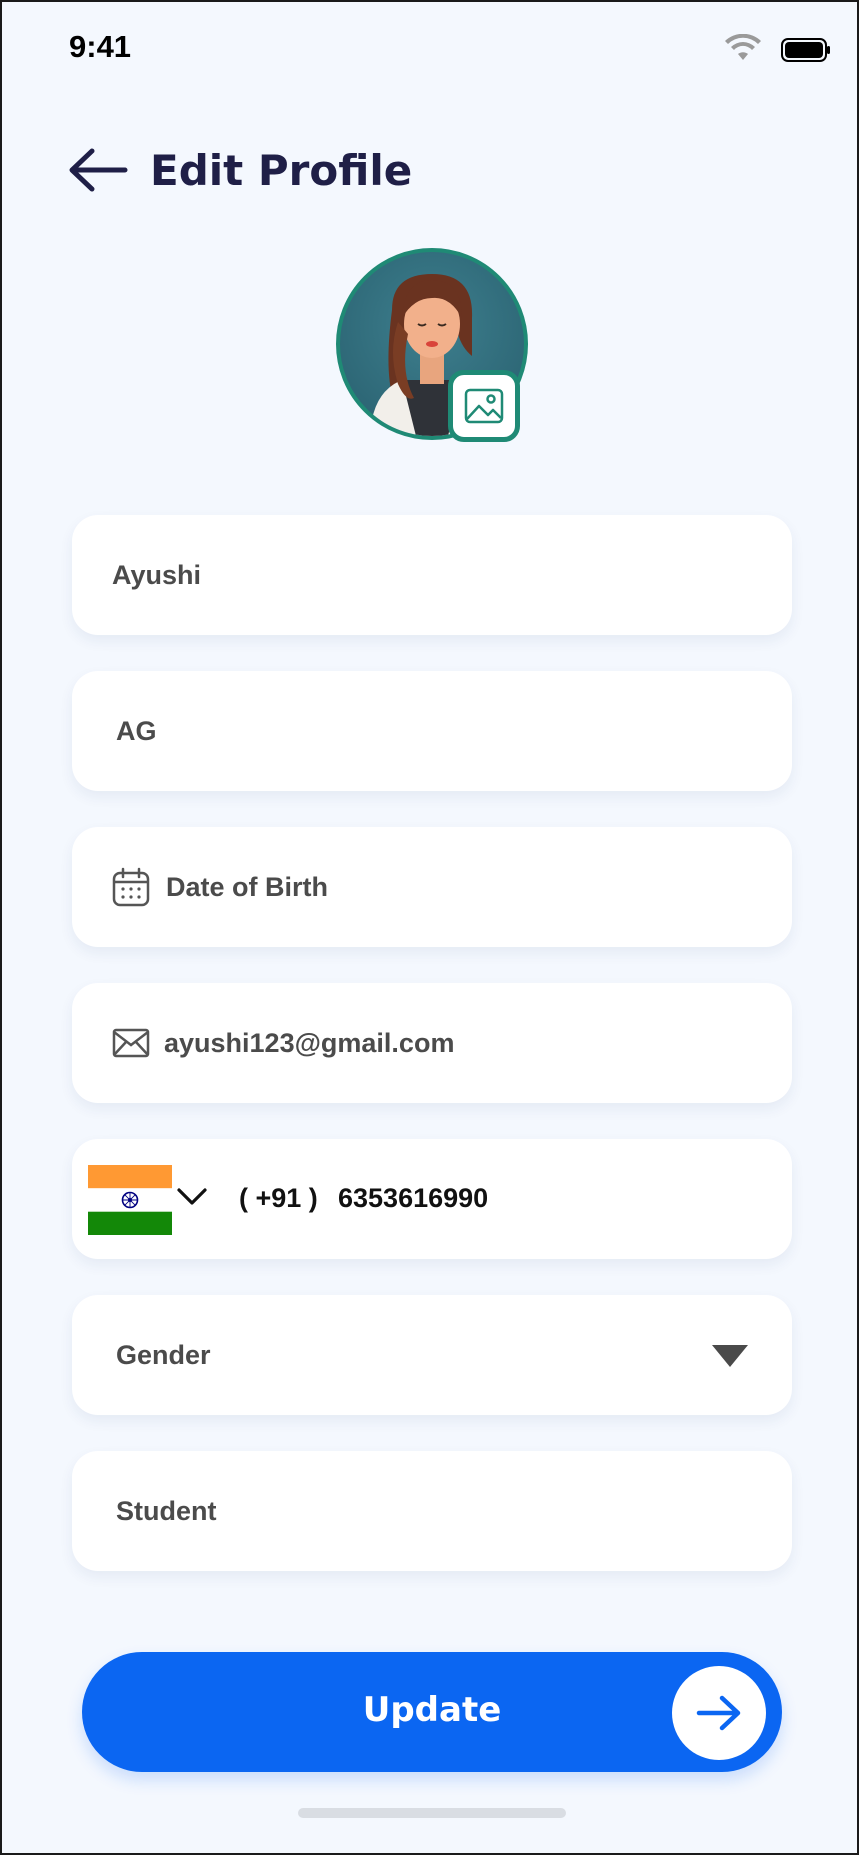  I want to click on change-photo-button, so click(484, 406).